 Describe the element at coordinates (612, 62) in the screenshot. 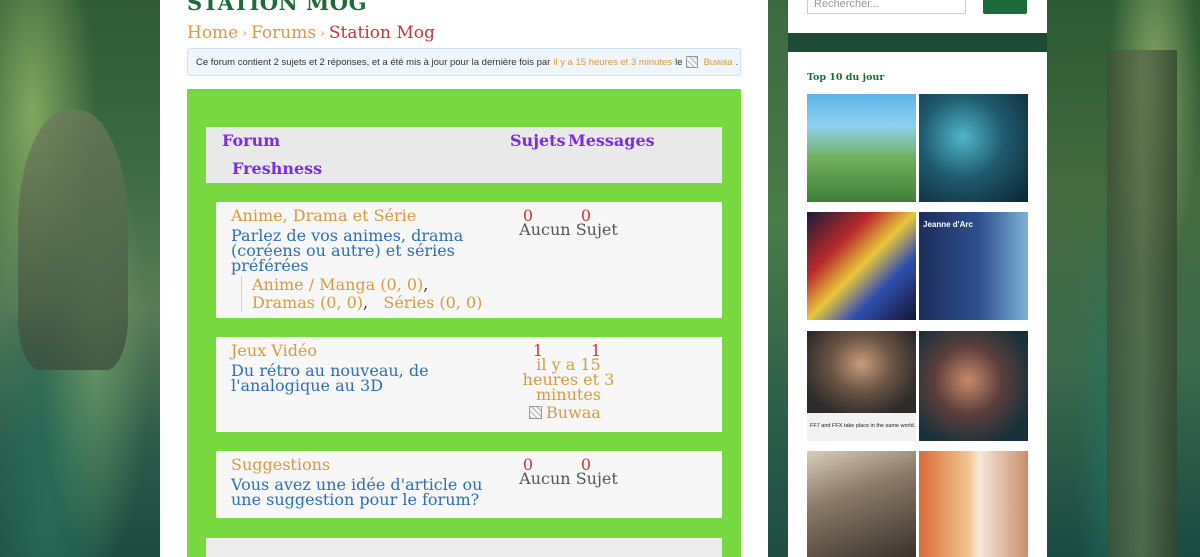

I see `info-freshness-link: il y a 15 heures et 3 minutes` at that location.